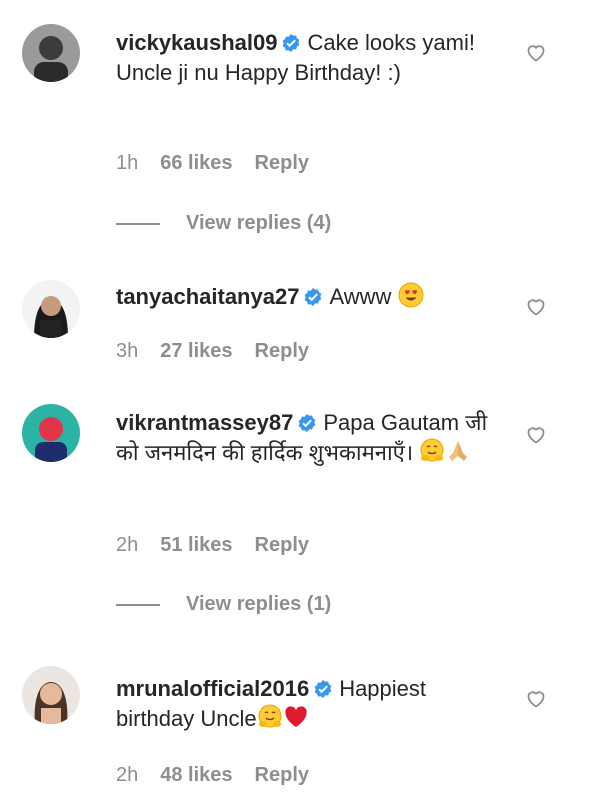 The height and width of the screenshot is (794, 600). What do you see at coordinates (196, 351) in the screenshot?
I see `likes-count: 27 likes` at bounding box center [196, 351].